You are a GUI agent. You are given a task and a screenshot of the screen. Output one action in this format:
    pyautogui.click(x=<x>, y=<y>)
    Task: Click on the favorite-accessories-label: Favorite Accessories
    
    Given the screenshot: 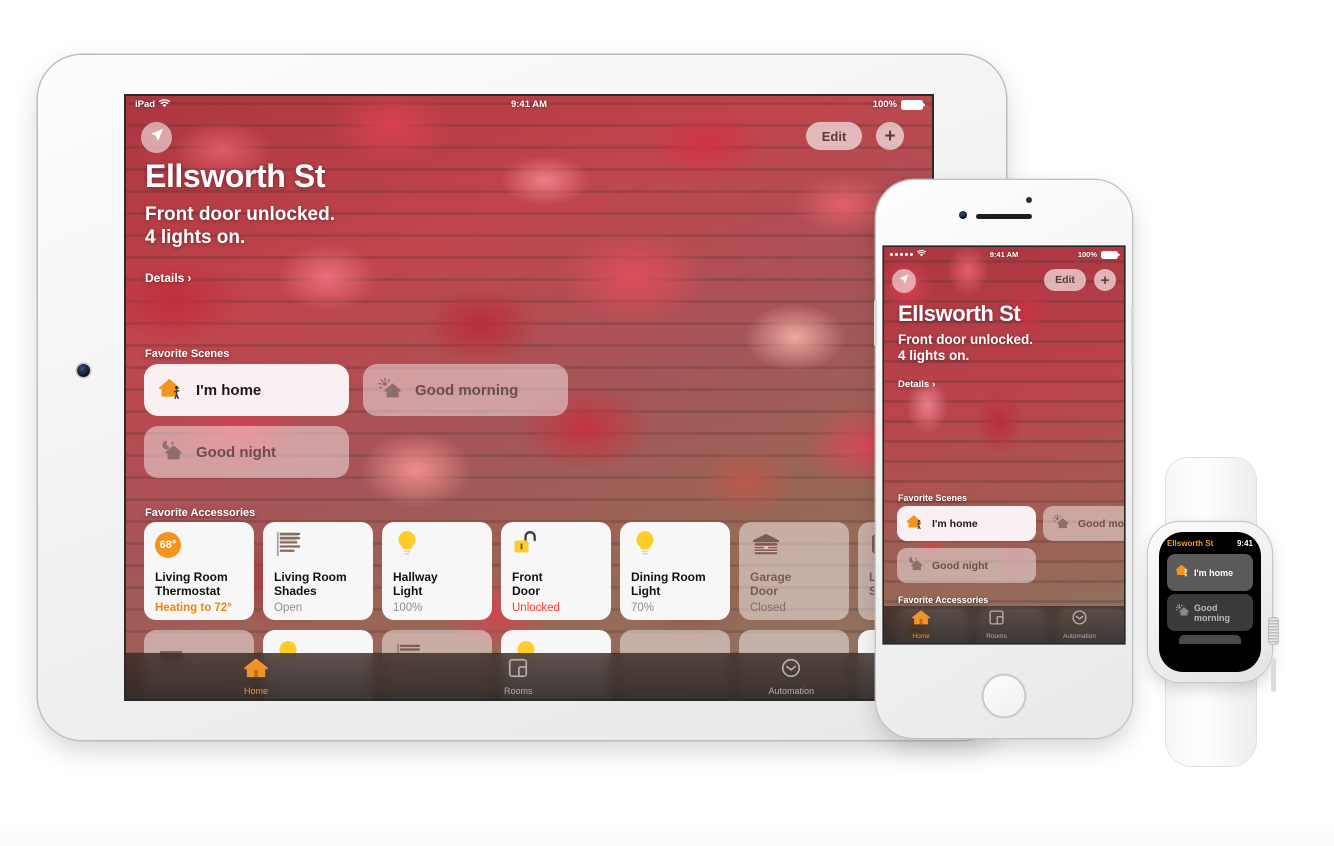 What is the action you would take?
    pyautogui.click(x=943, y=600)
    